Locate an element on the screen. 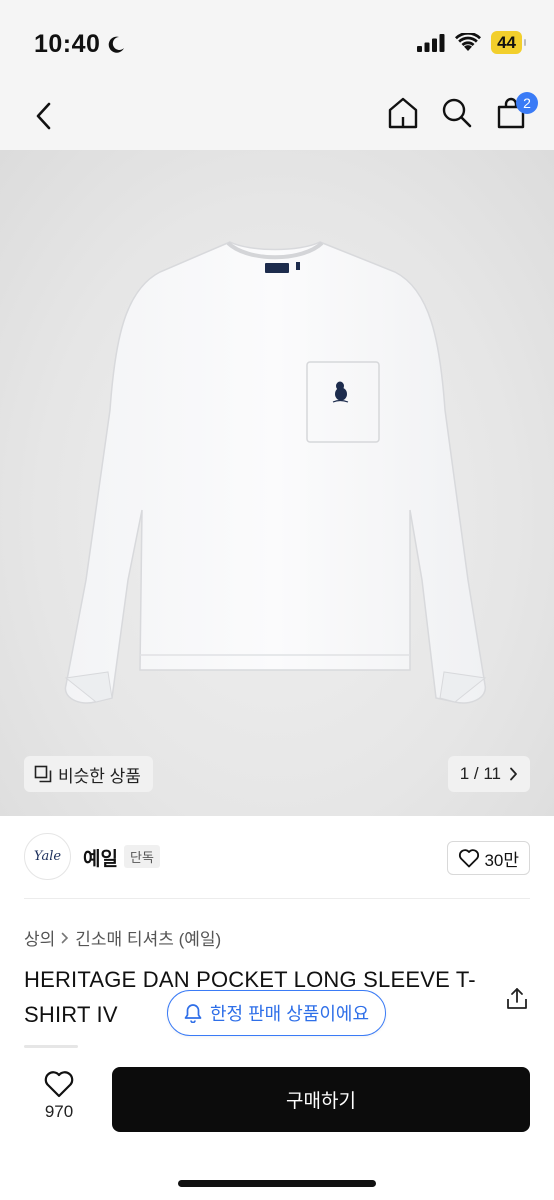  brand-logo-text: Yale is located at coordinates (47, 856).